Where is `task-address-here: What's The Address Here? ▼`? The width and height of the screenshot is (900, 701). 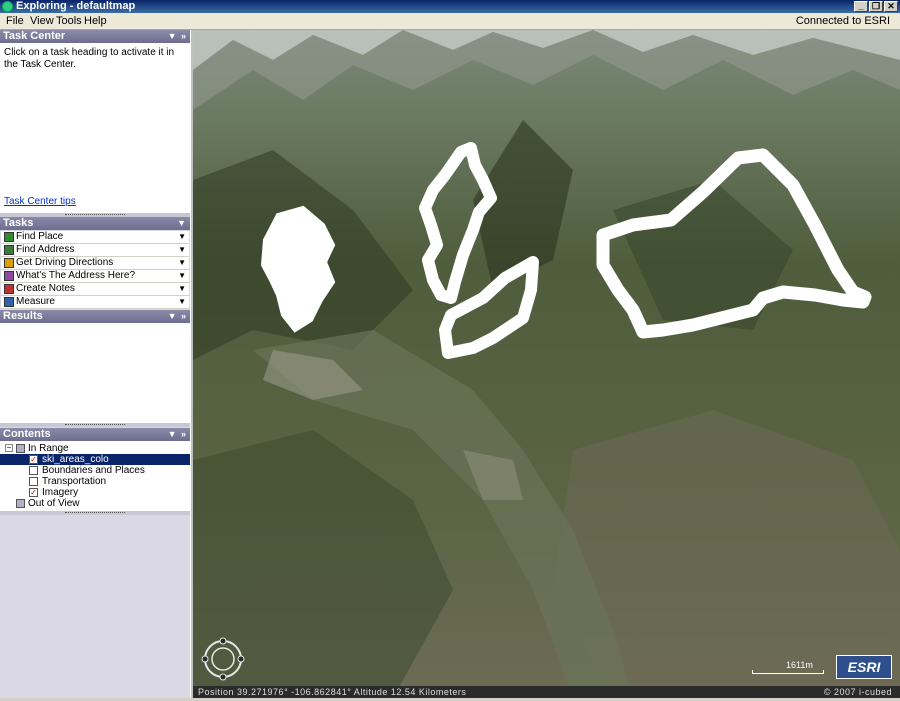
task-address-here: What's The Address Here? ▼ is located at coordinates (95, 276).